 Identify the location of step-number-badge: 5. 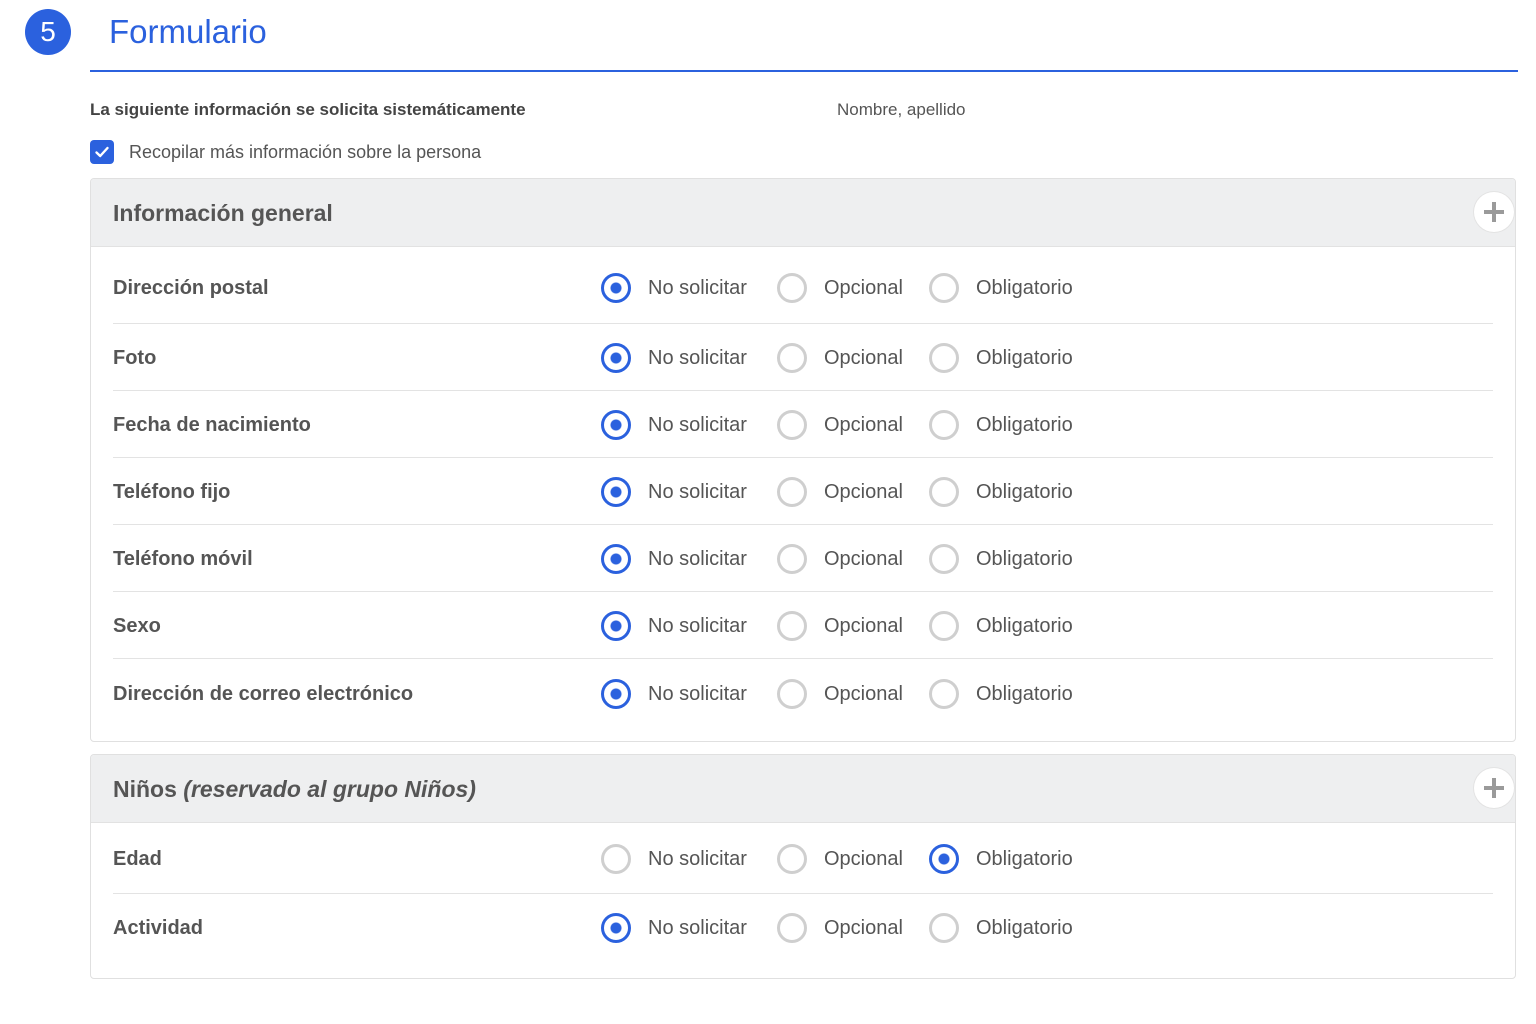
(48, 32).